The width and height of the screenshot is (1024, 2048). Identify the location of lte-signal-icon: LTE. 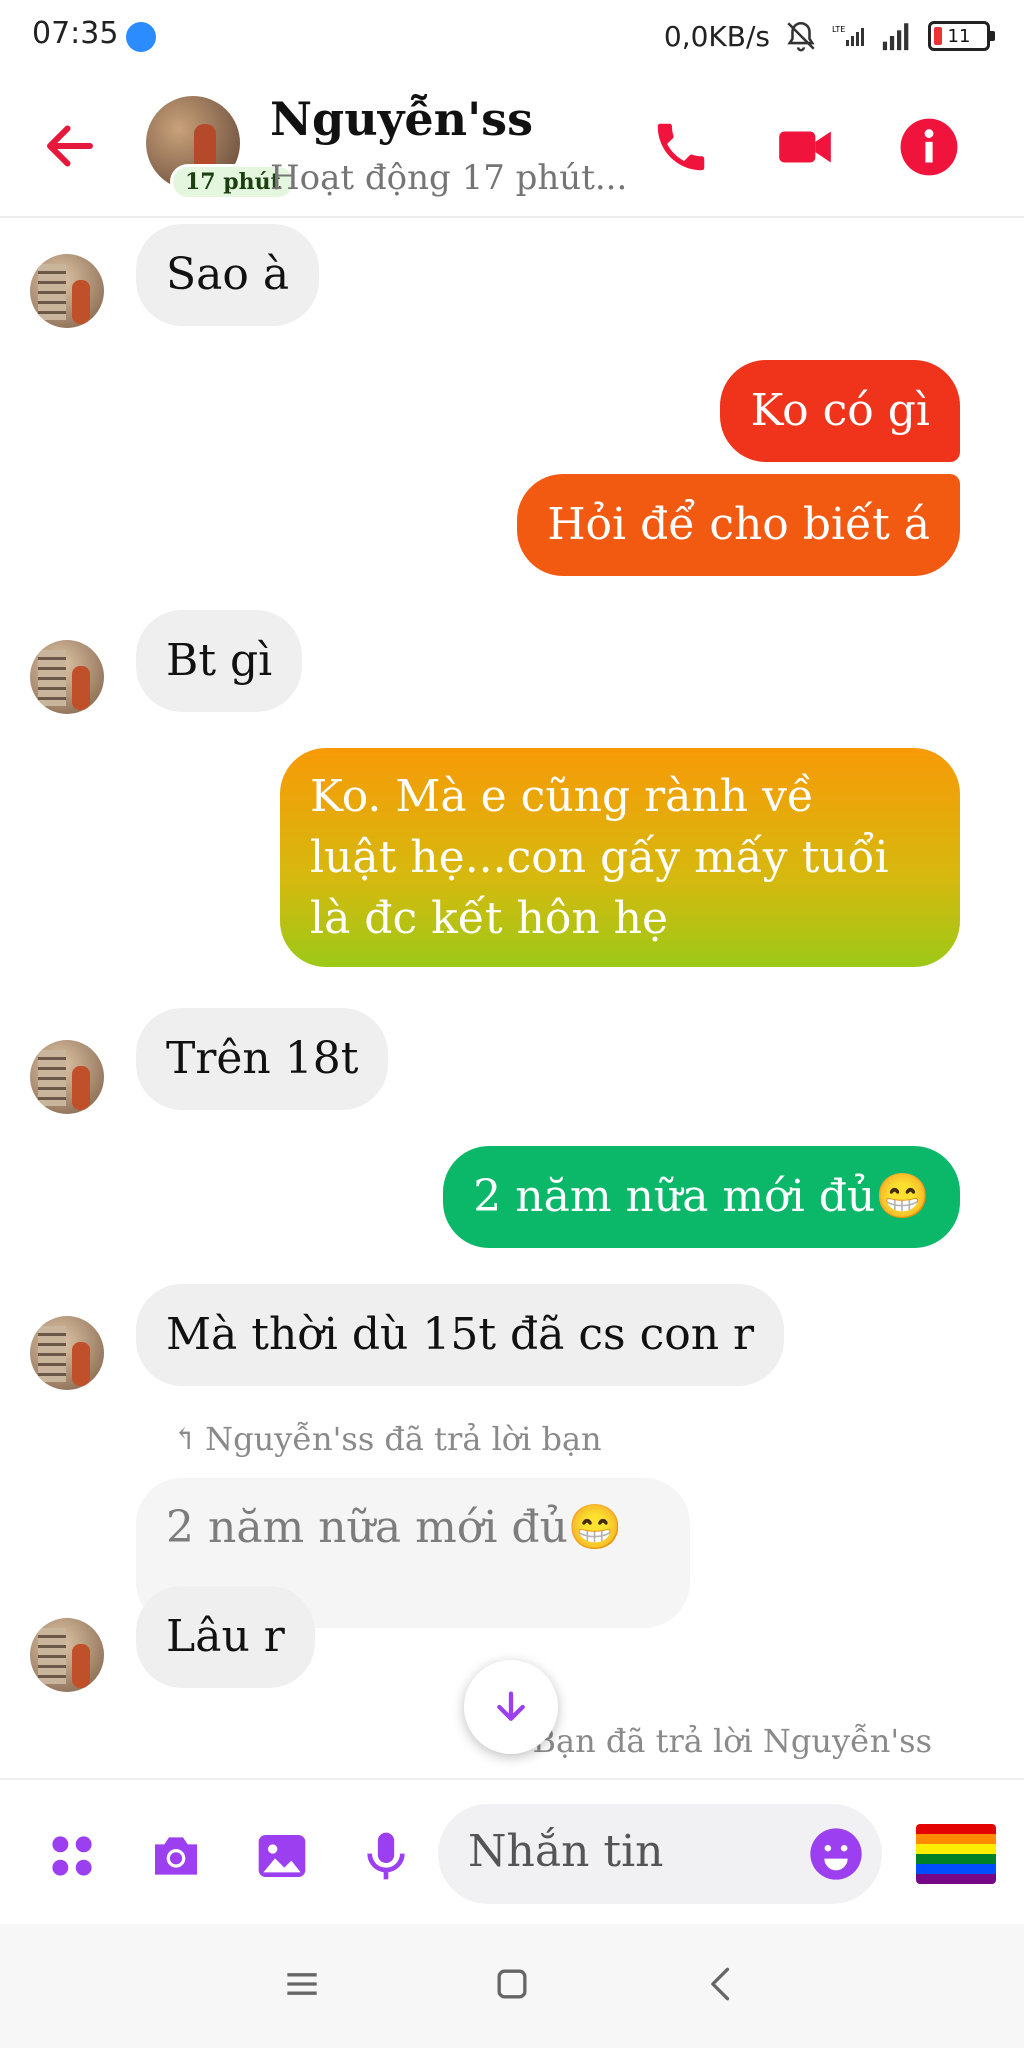
(848, 35).